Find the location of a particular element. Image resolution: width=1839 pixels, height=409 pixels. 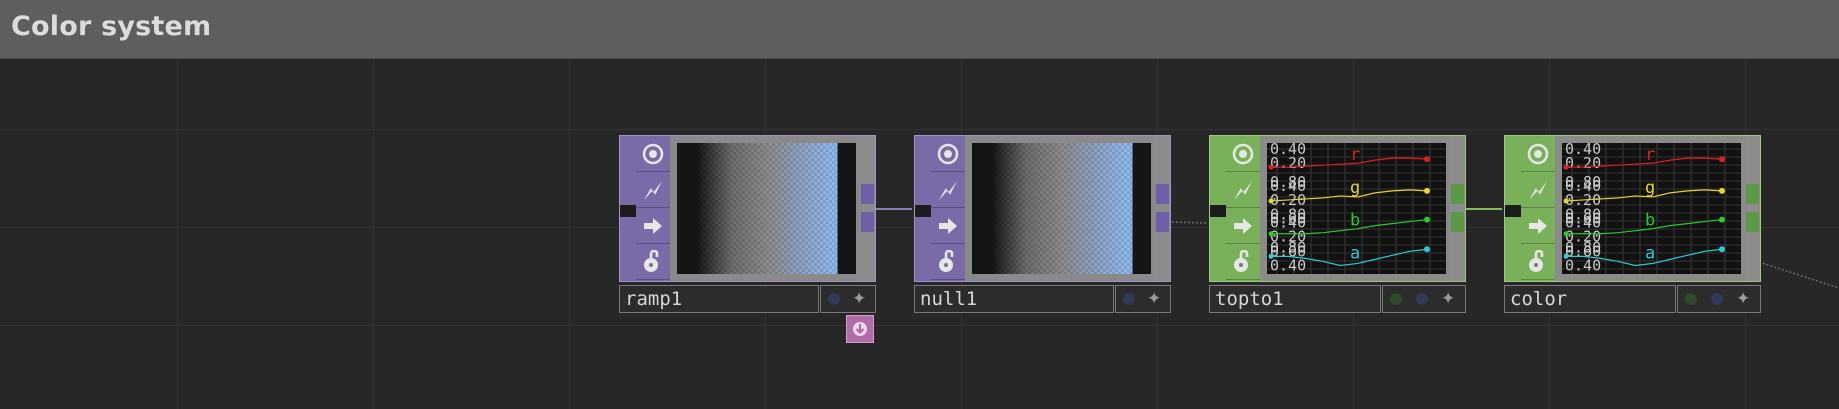

wire-null1-topto1 is located at coordinates (1187, 222).